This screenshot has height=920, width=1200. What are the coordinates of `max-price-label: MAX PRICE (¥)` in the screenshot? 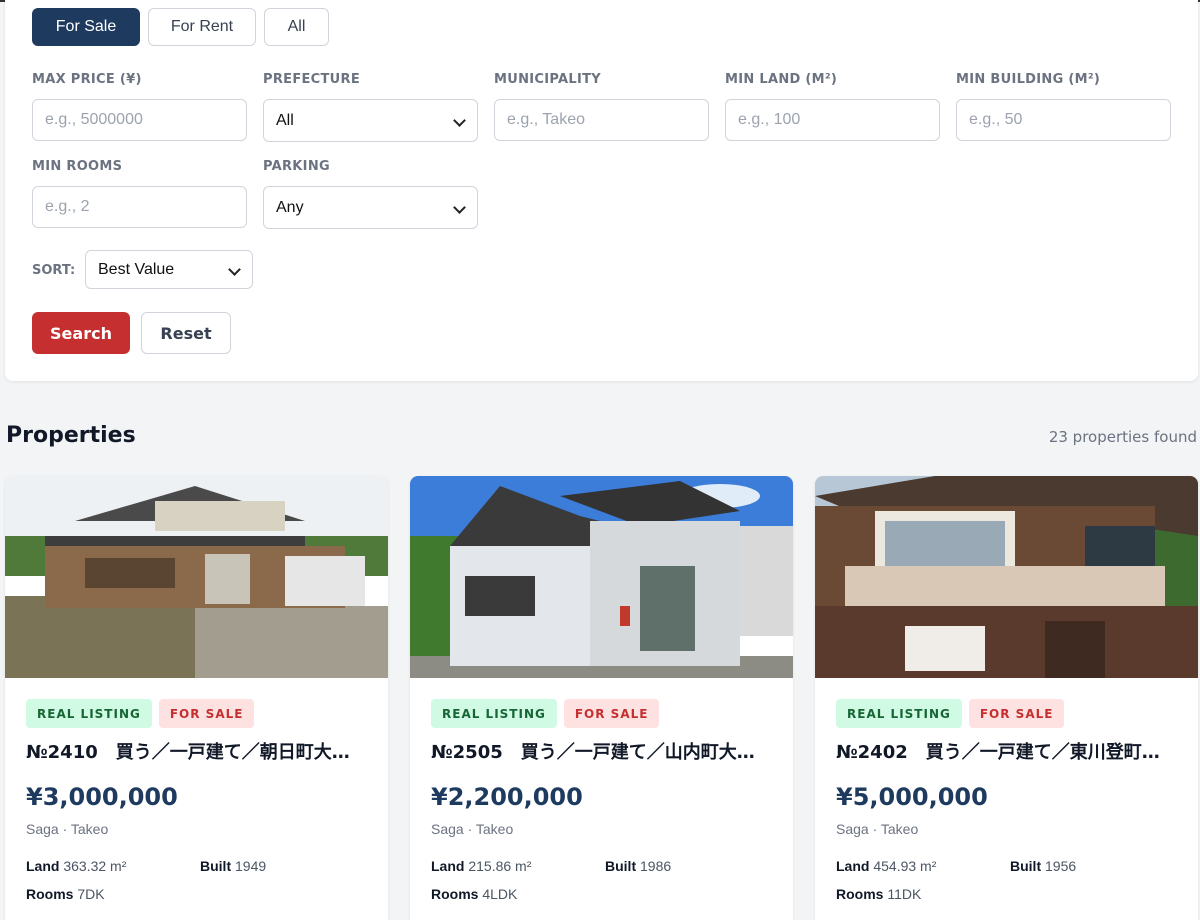 It's located at (87, 79).